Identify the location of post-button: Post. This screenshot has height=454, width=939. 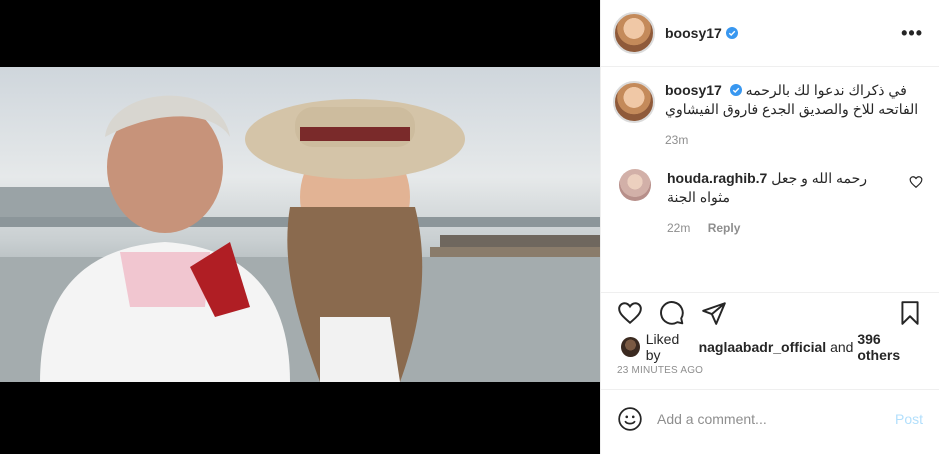
(909, 419).